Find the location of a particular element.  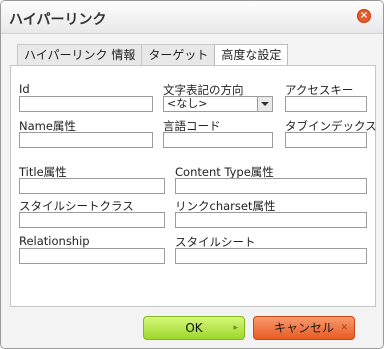

text-direction-select: <なし> is located at coordinates (218, 104).